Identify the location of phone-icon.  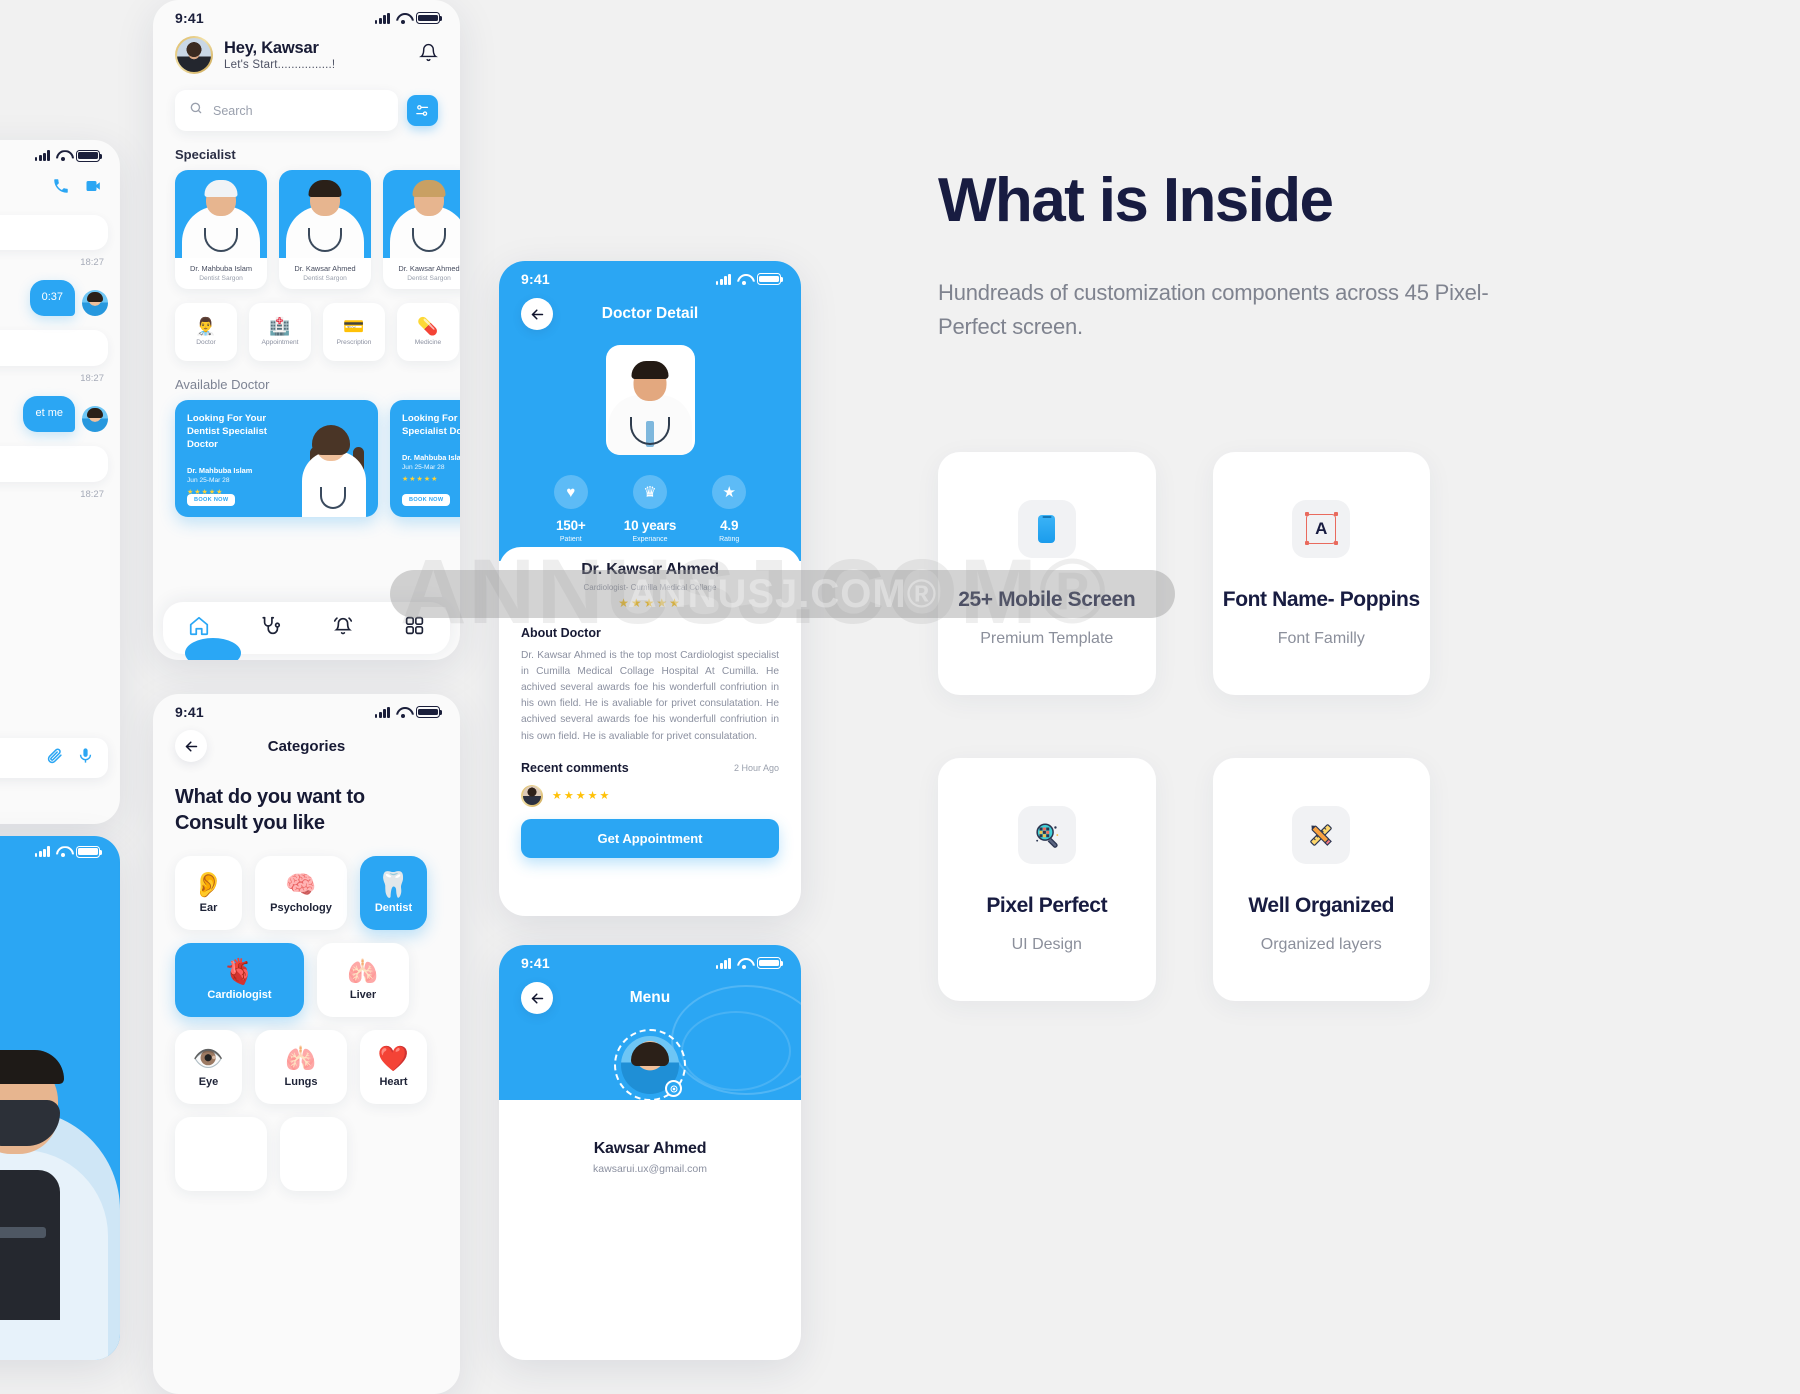
(61, 188).